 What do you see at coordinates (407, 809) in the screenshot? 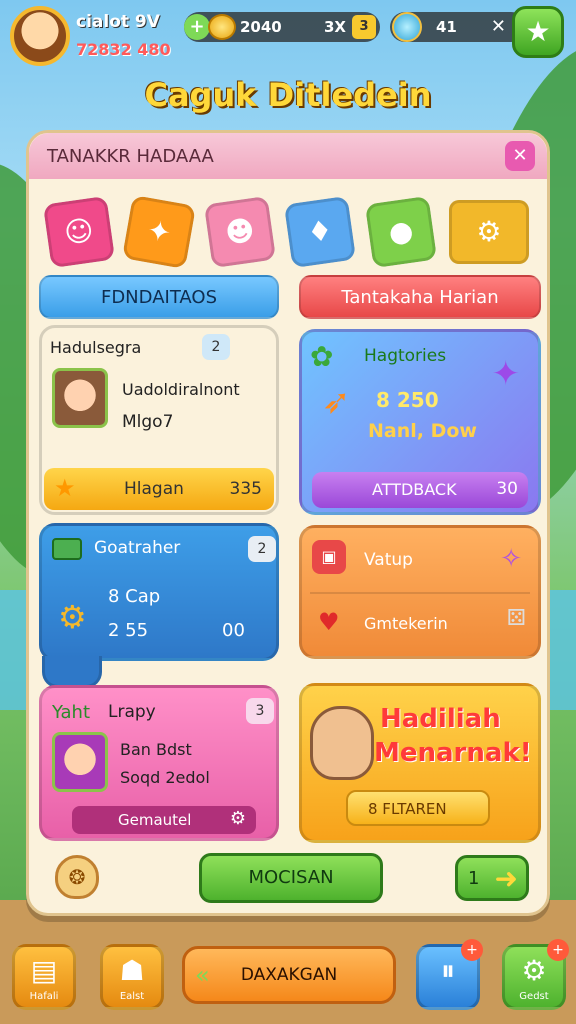
I see `promo-button-label: 8 FLTAREN` at bounding box center [407, 809].